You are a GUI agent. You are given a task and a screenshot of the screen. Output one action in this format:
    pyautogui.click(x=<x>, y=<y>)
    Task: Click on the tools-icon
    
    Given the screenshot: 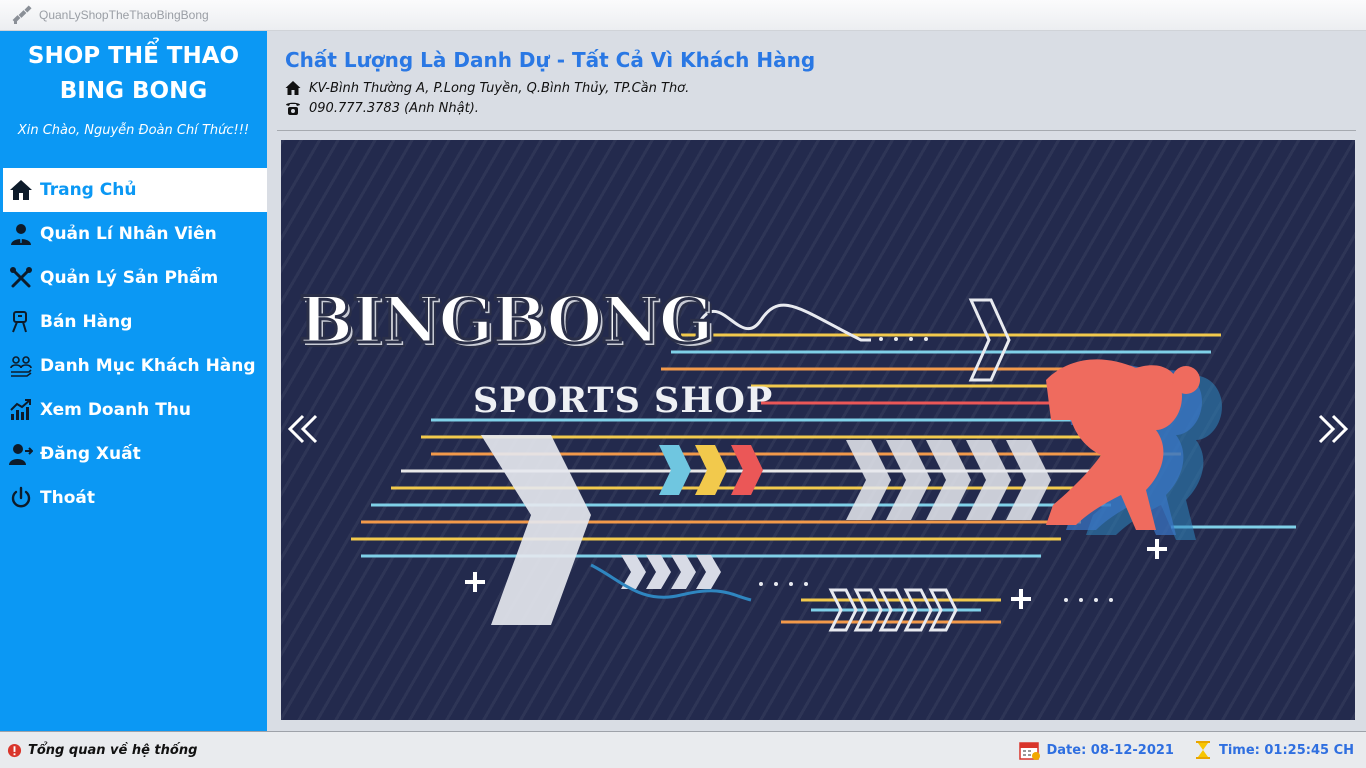 What is the action you would take?
    pyautogui.click(x=21, y=278)
    